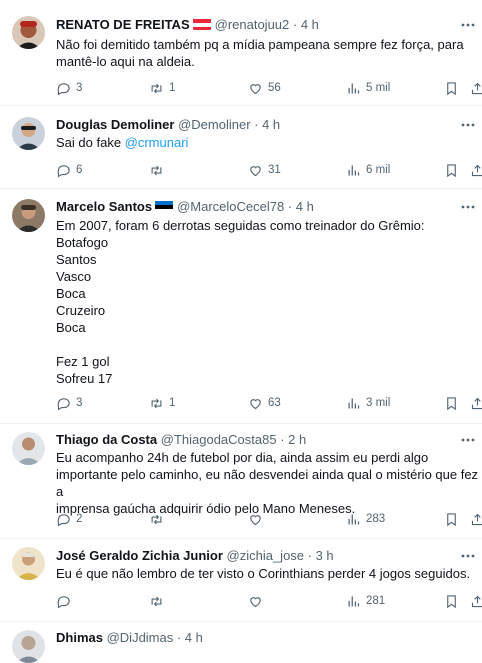  I want to click on author-handle: @ThiagodaCosta85 · 2 h, so click(233, 439).